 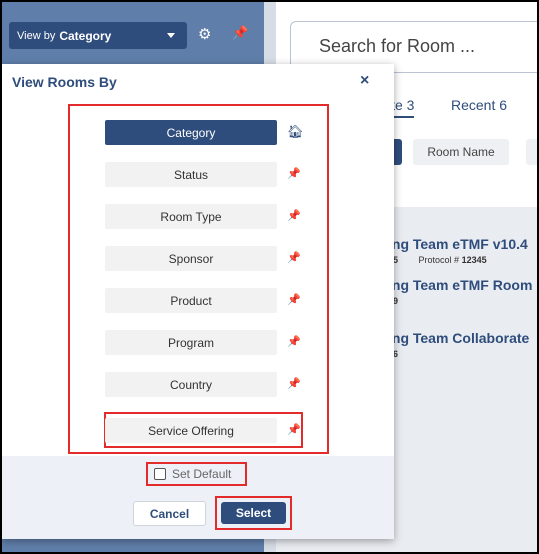 What do you see at coordinates (191, 216) in the screenshot?
I see `option-room-type: Room Type` at bounding box center [191, 216].